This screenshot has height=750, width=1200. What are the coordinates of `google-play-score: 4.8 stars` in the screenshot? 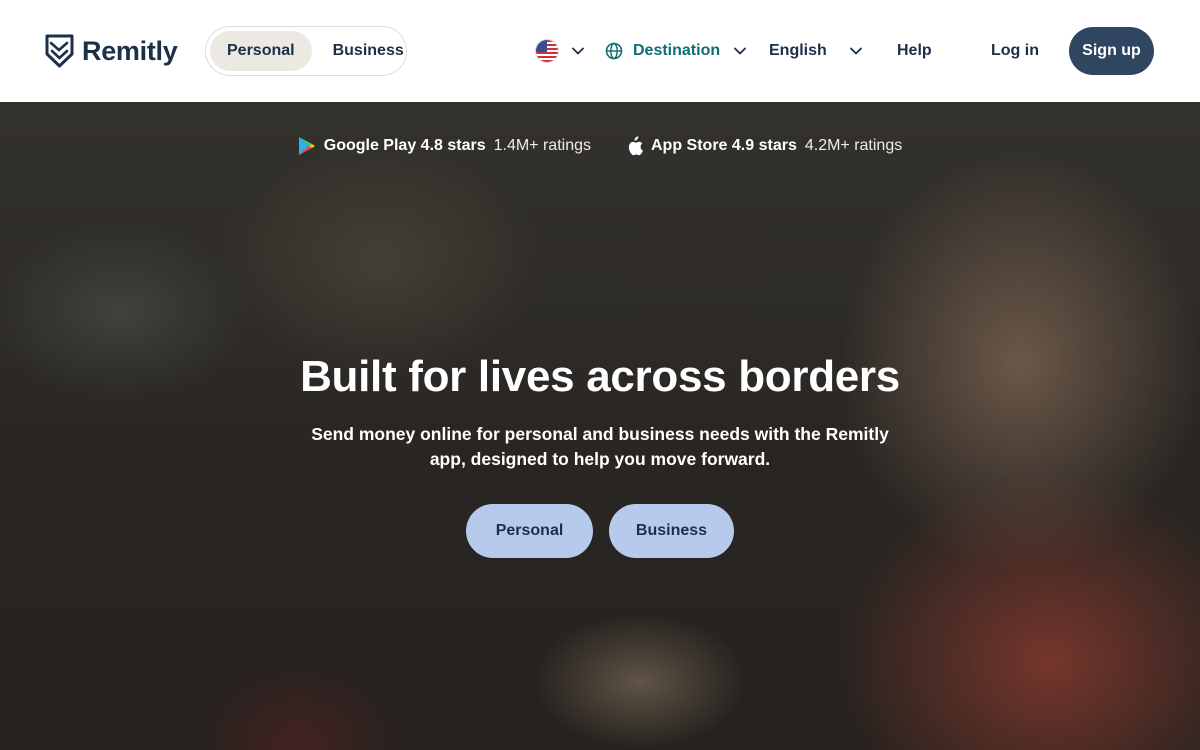 It's located at (453, 145).